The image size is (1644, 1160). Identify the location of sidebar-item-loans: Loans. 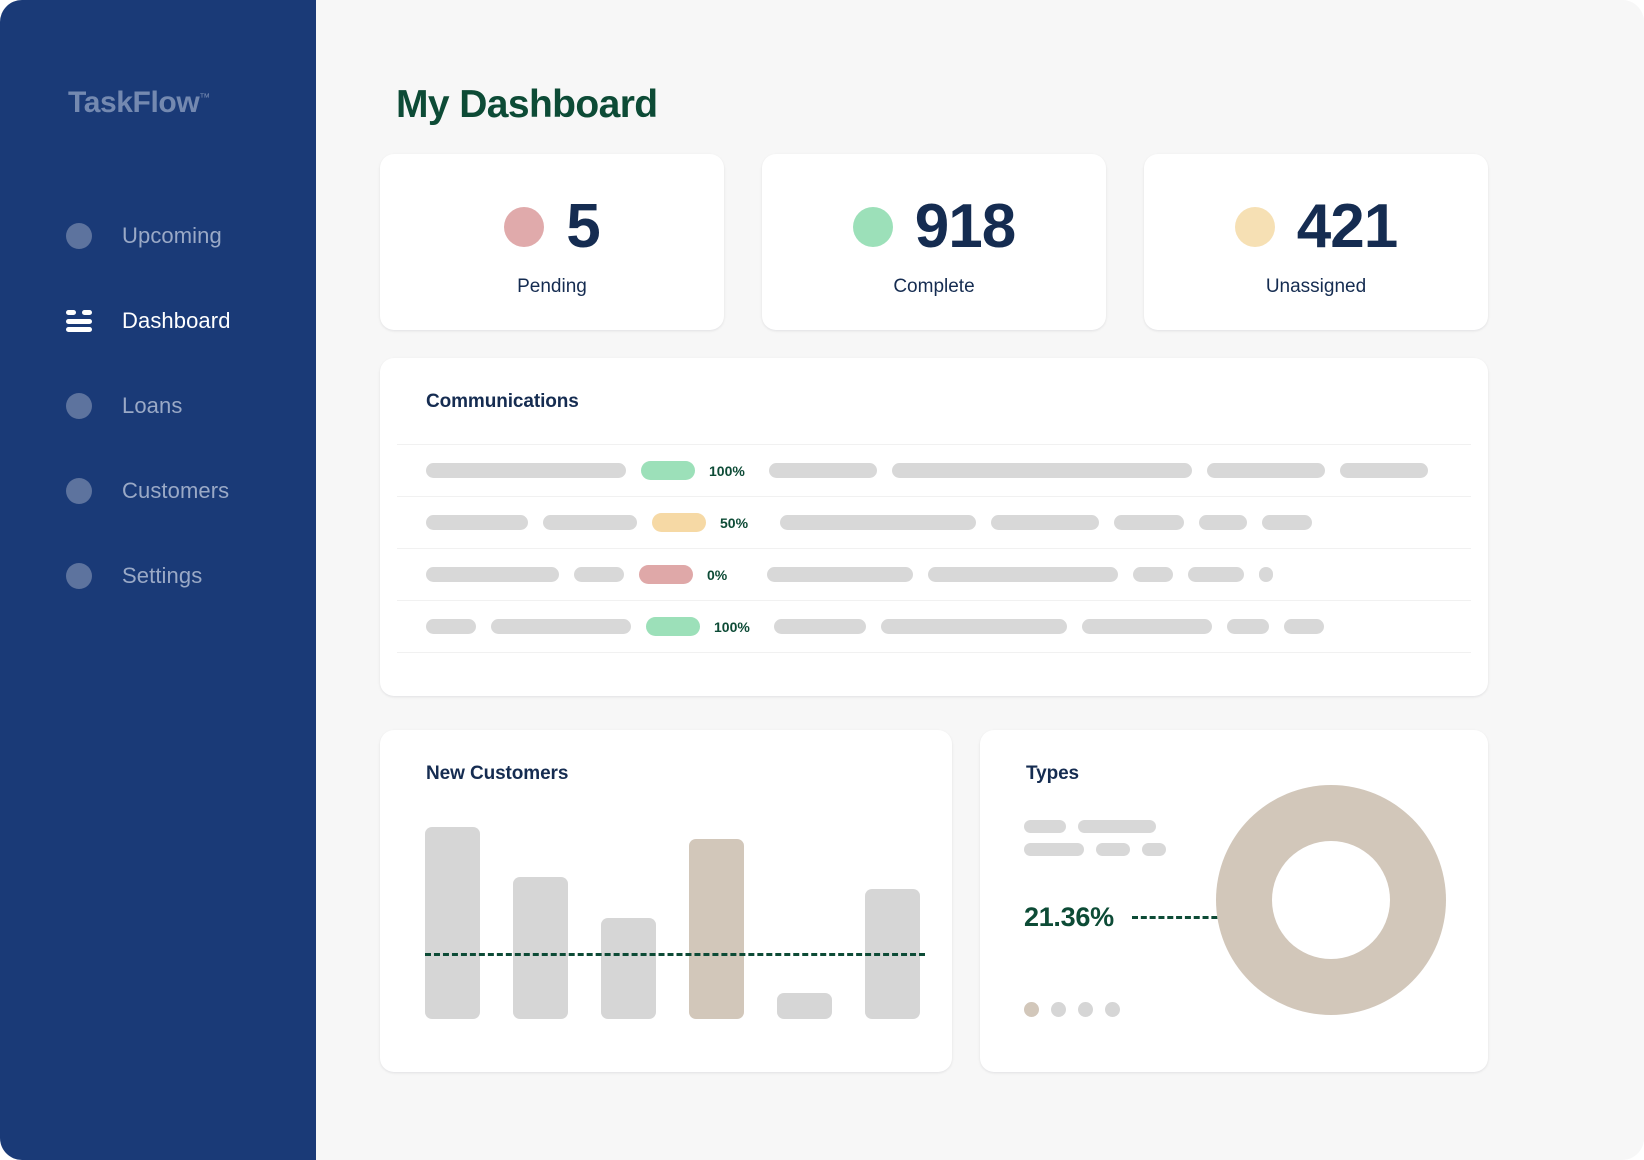
(158, 406).